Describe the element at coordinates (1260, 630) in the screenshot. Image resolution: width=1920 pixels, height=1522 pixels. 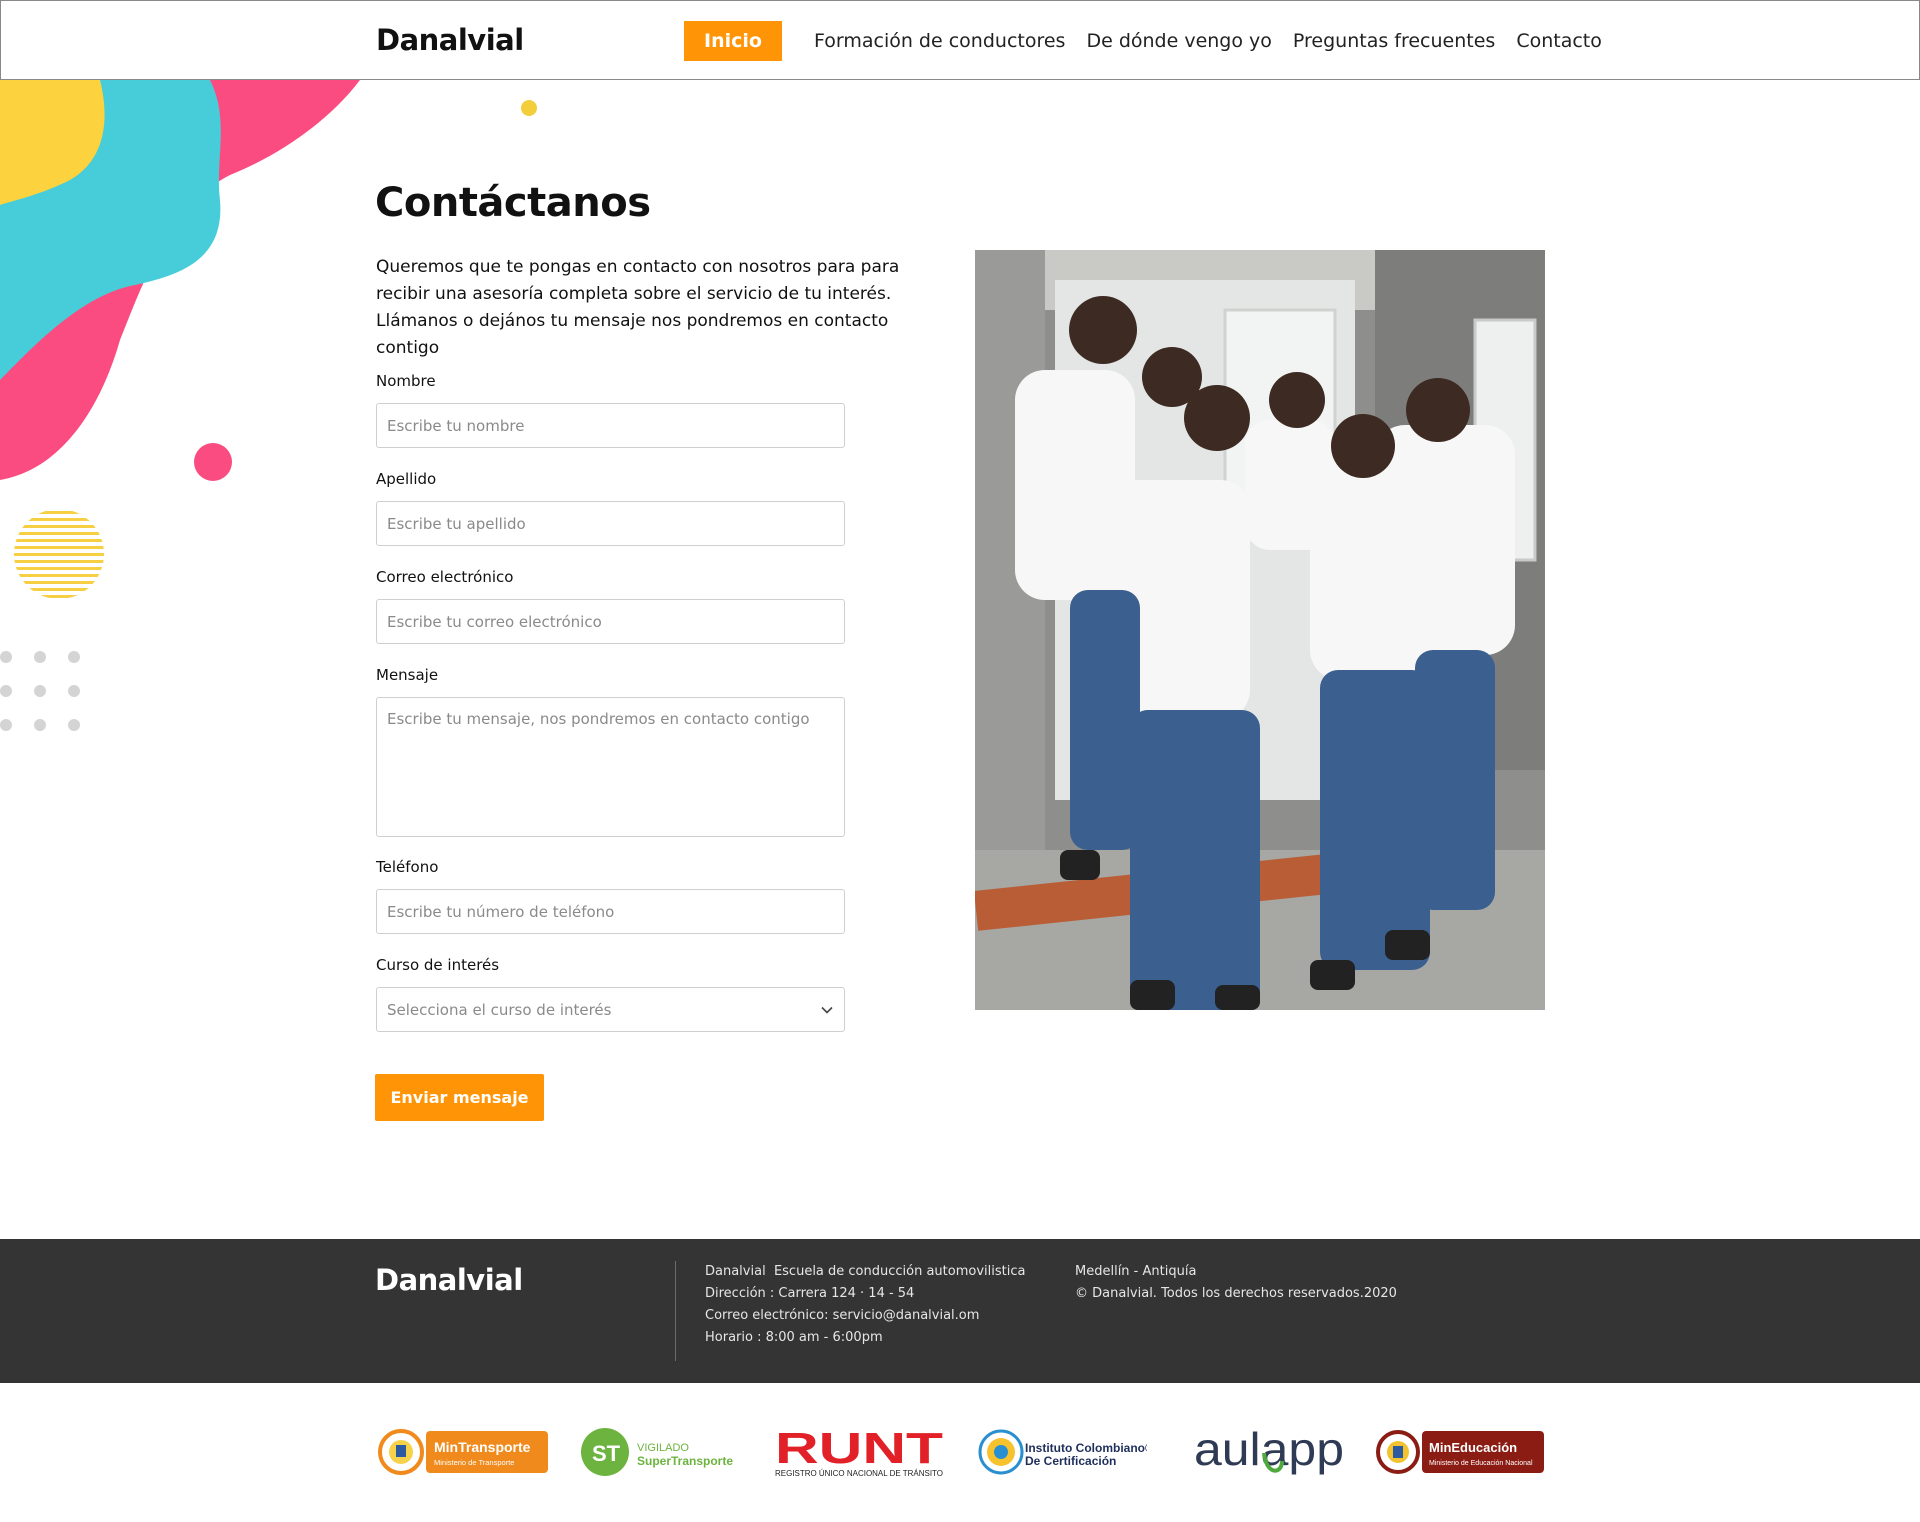
I see `team-photo` at that location.